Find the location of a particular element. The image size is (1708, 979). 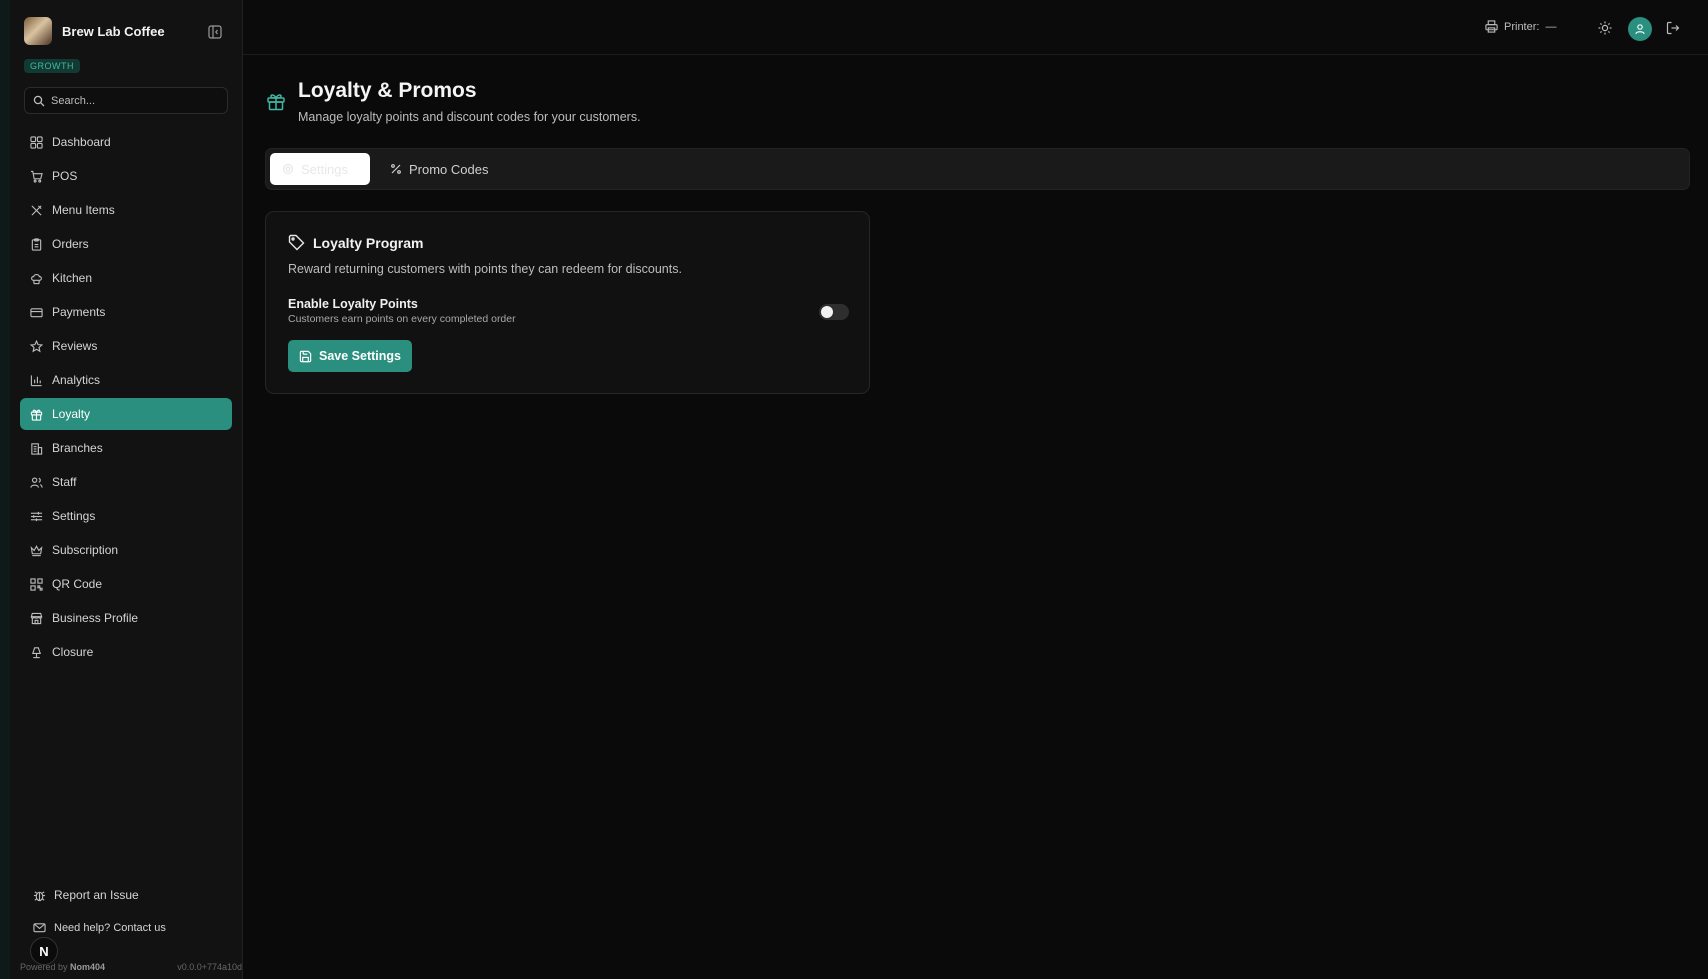

toggle-knob is located at coordinates (827, 312).